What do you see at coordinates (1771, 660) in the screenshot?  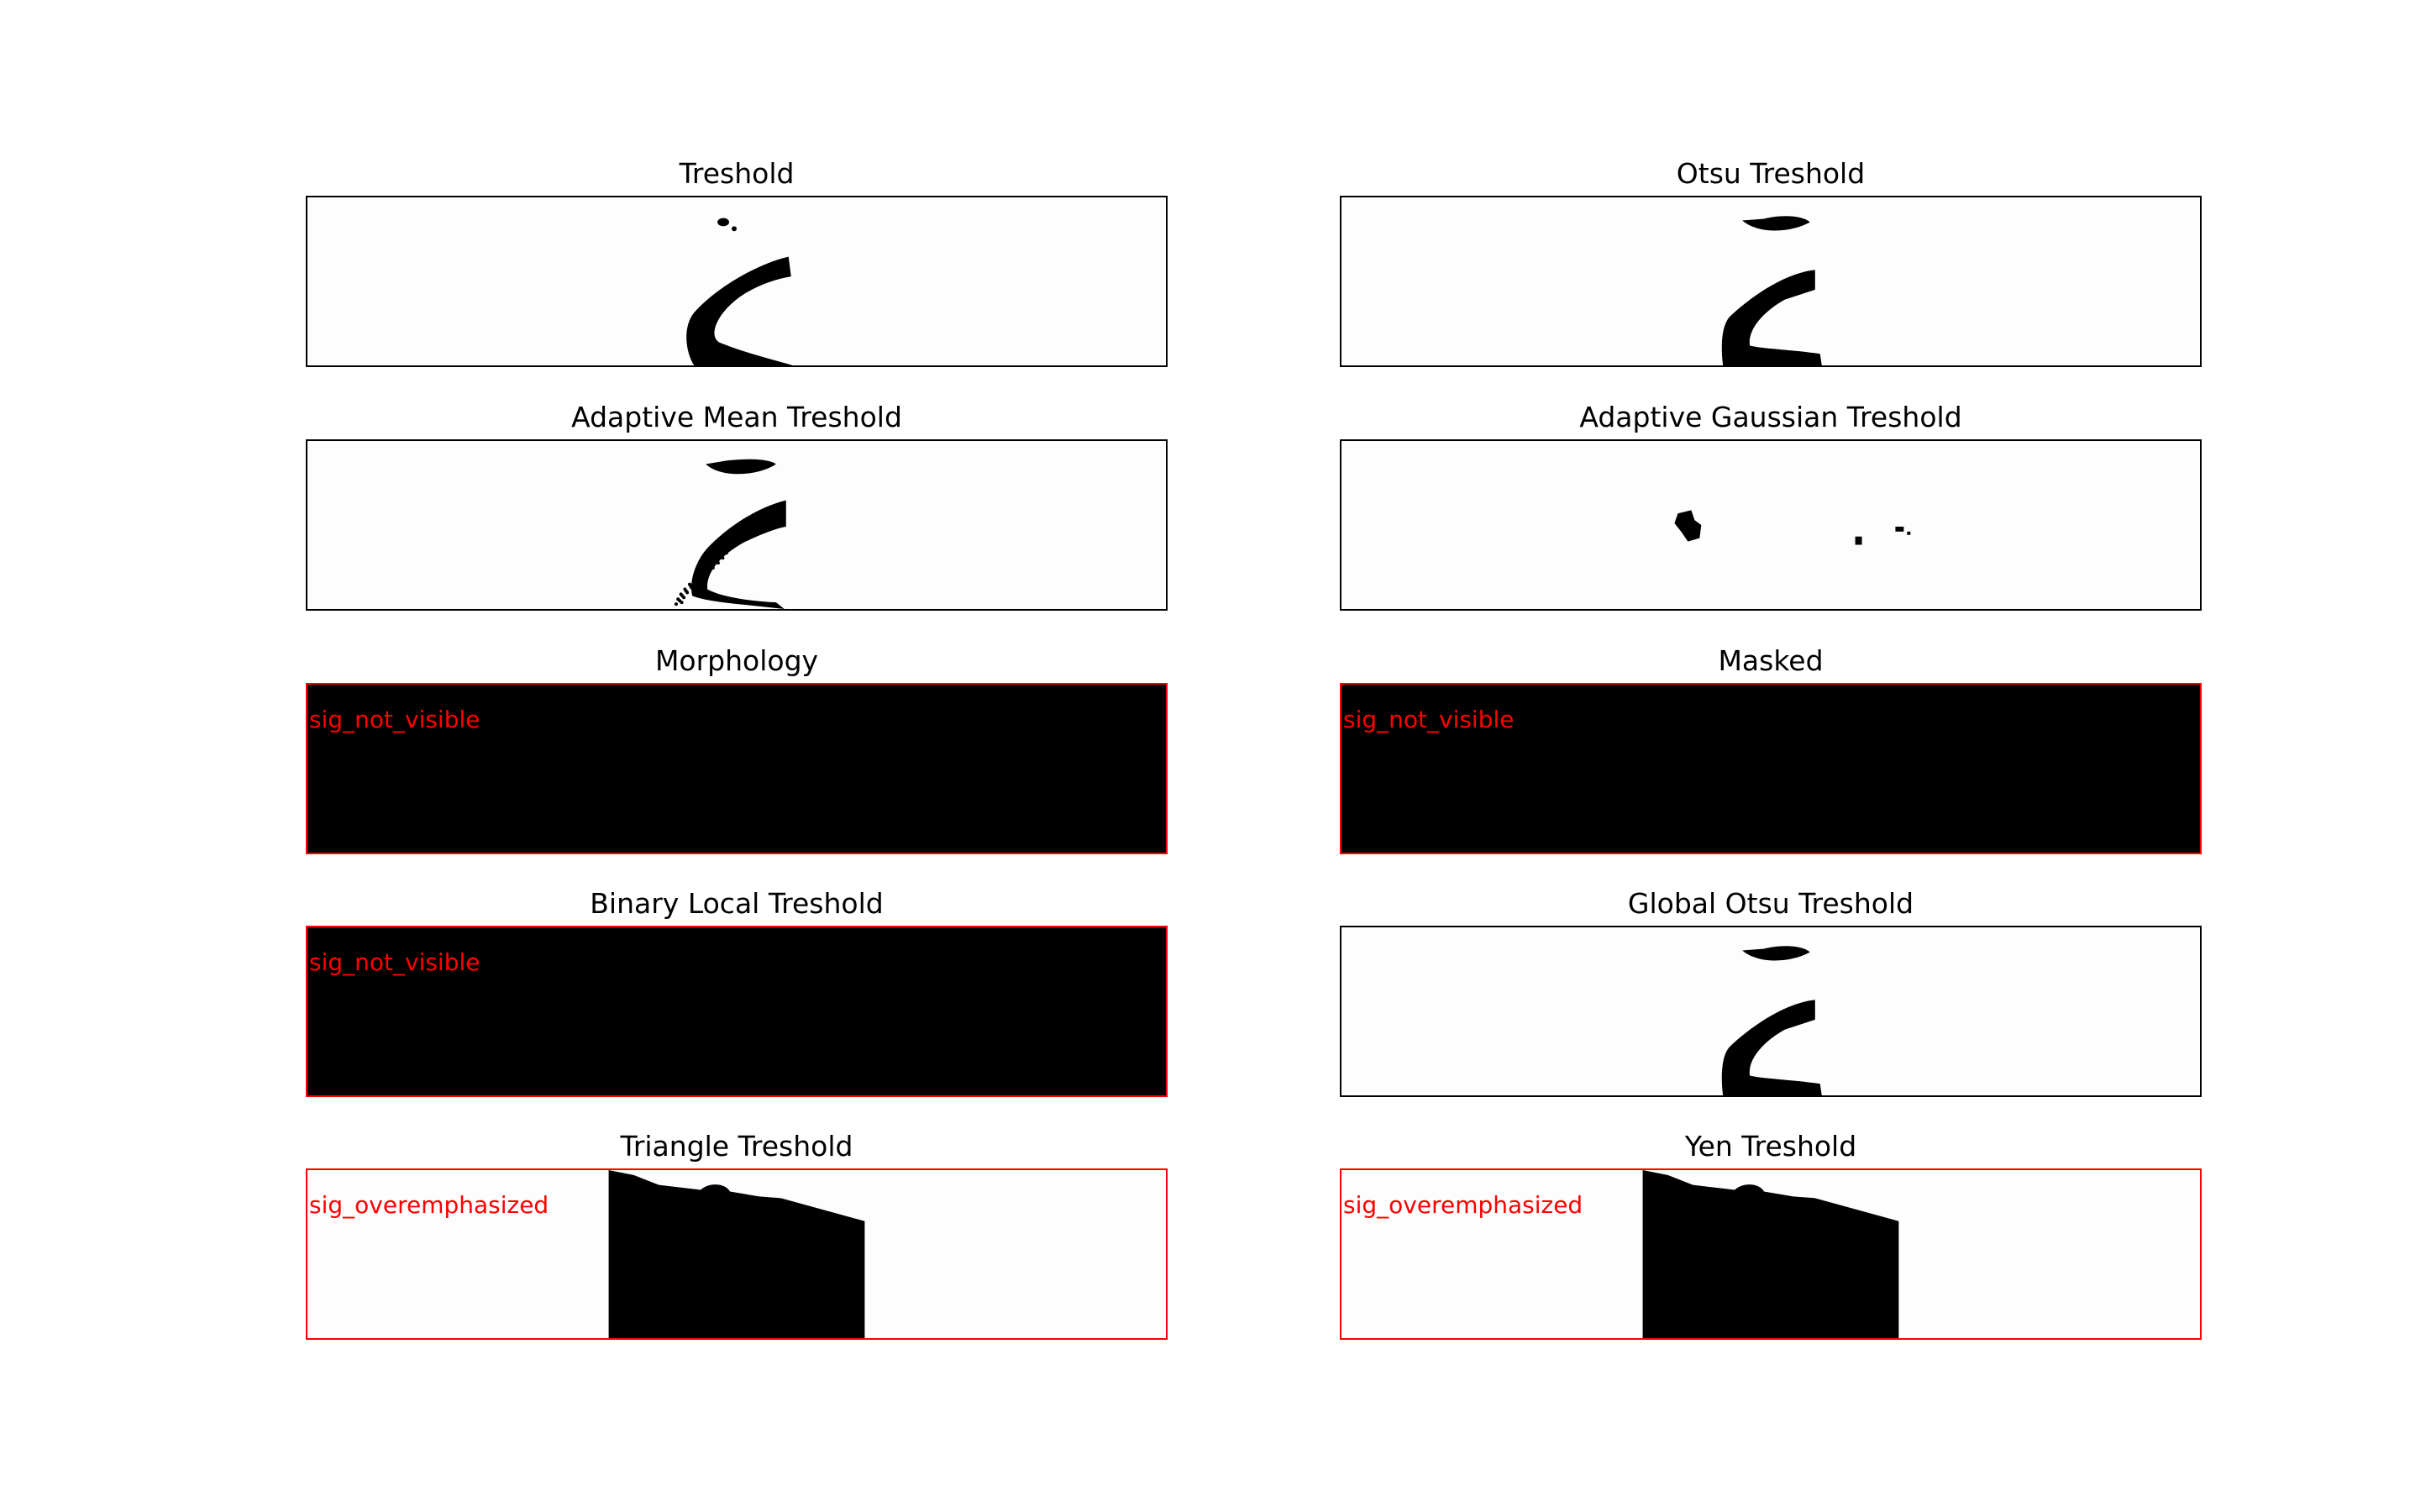 I see `panel-title: Masked` at bounding box center [1771, 660].